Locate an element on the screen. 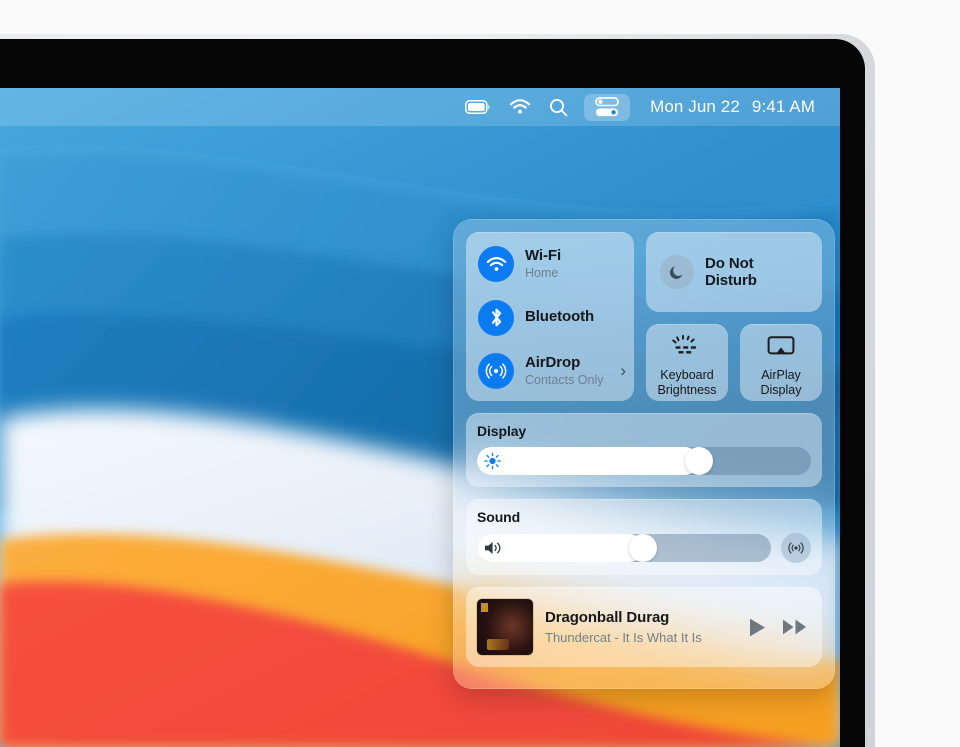  sound-title: Sound is located at coordinates (499, 517).